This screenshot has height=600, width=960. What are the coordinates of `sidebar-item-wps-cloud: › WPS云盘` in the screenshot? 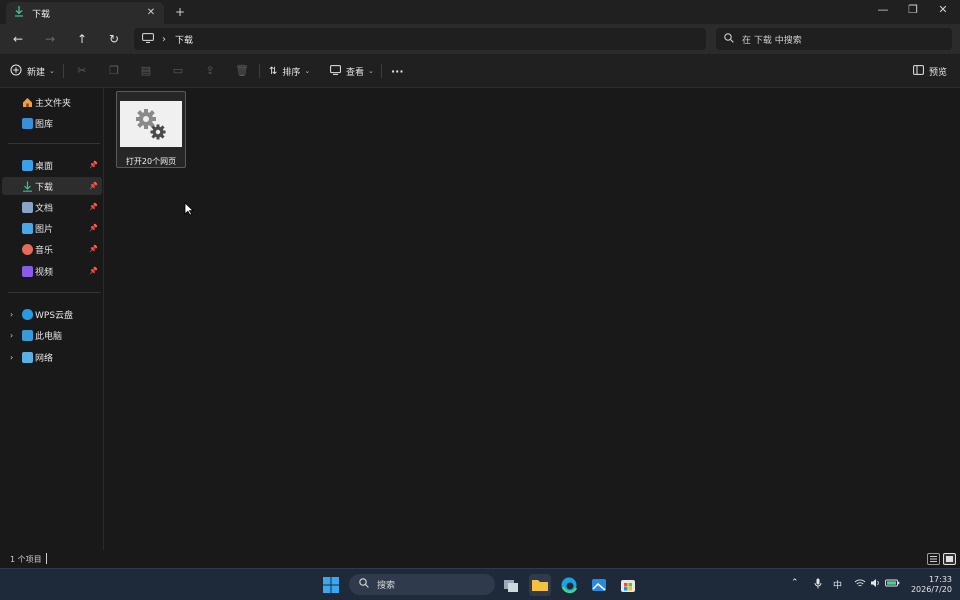 It's located at (52, 314).